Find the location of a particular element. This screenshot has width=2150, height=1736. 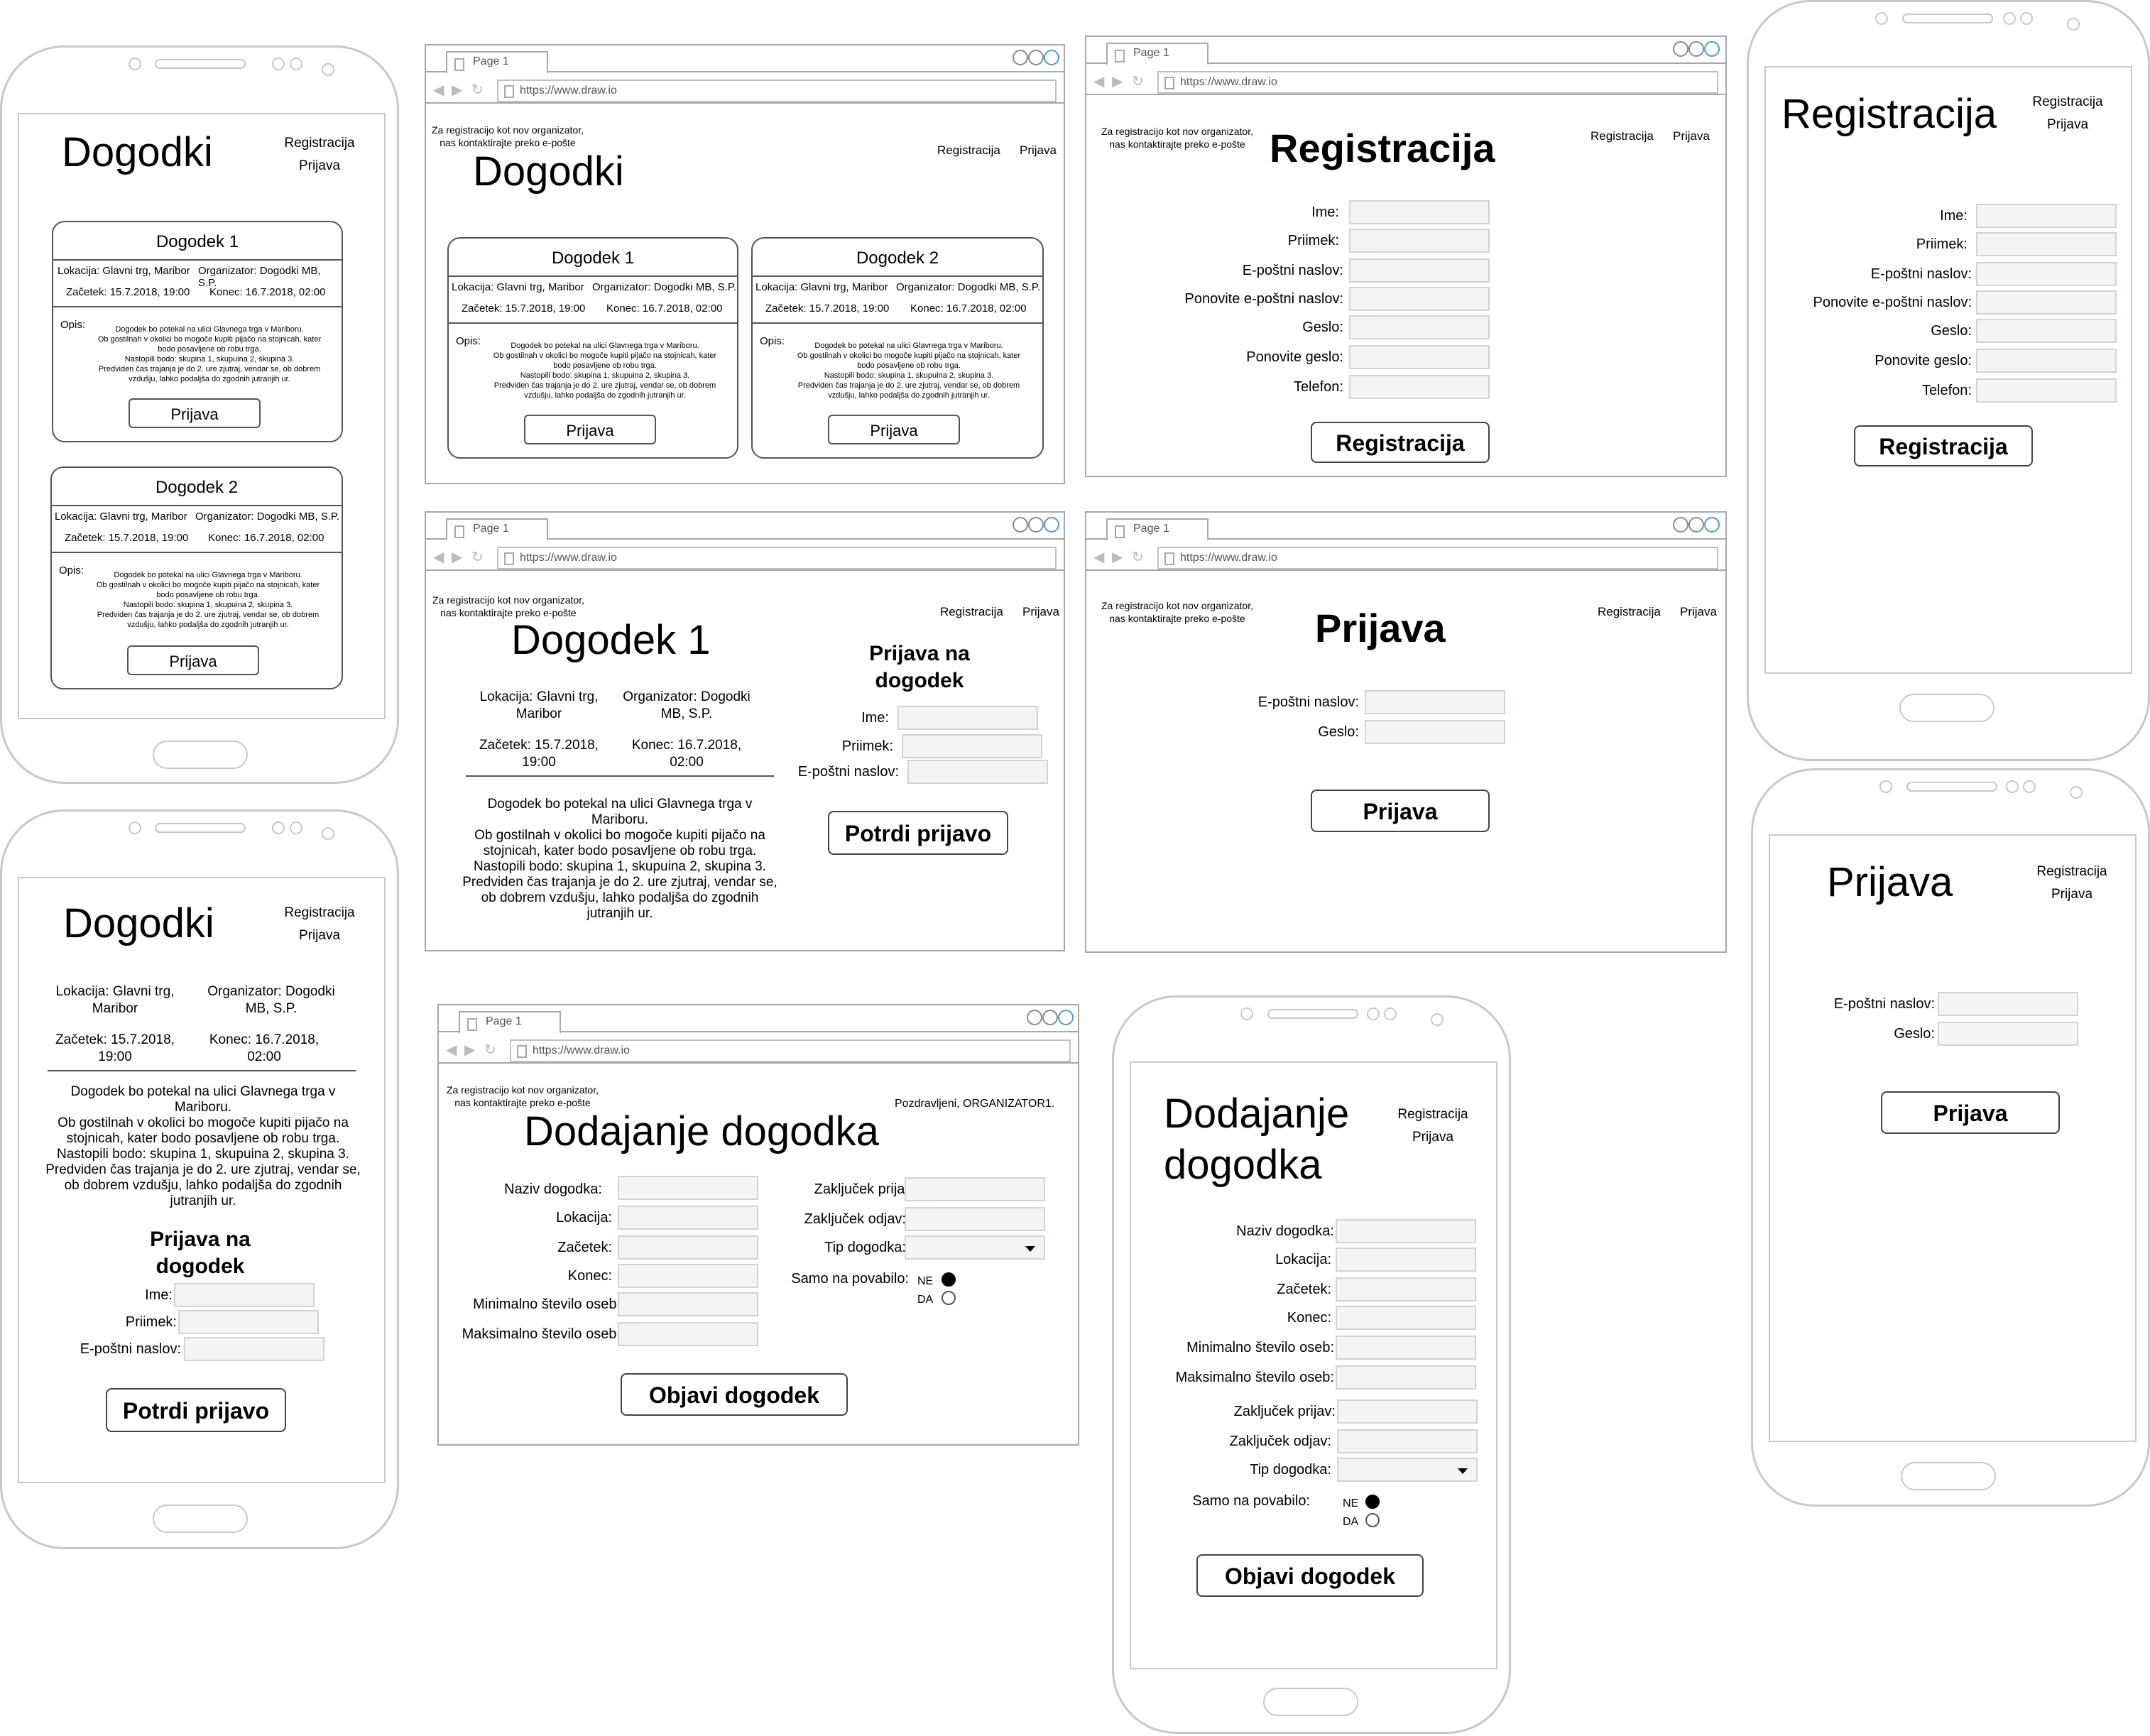

max-persons-input is located at coordinates (688, 1334).